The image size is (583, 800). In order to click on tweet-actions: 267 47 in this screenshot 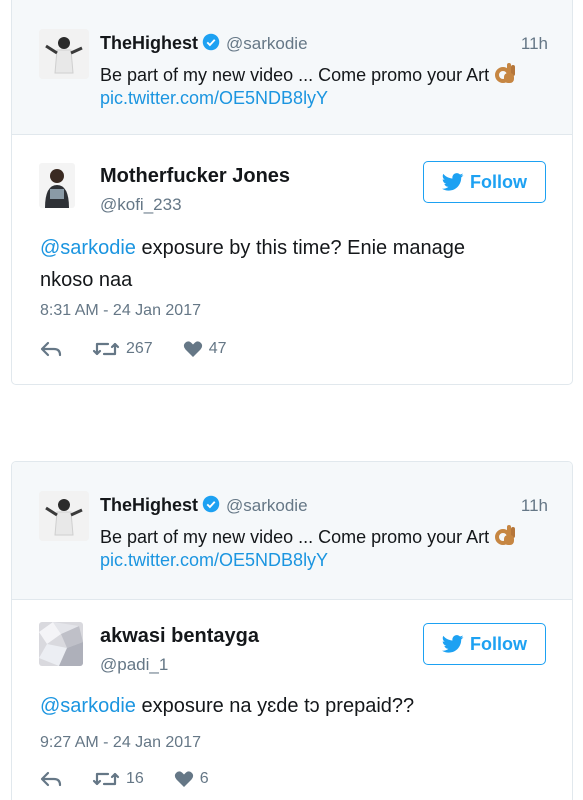, I will do `click(148, 349)`.